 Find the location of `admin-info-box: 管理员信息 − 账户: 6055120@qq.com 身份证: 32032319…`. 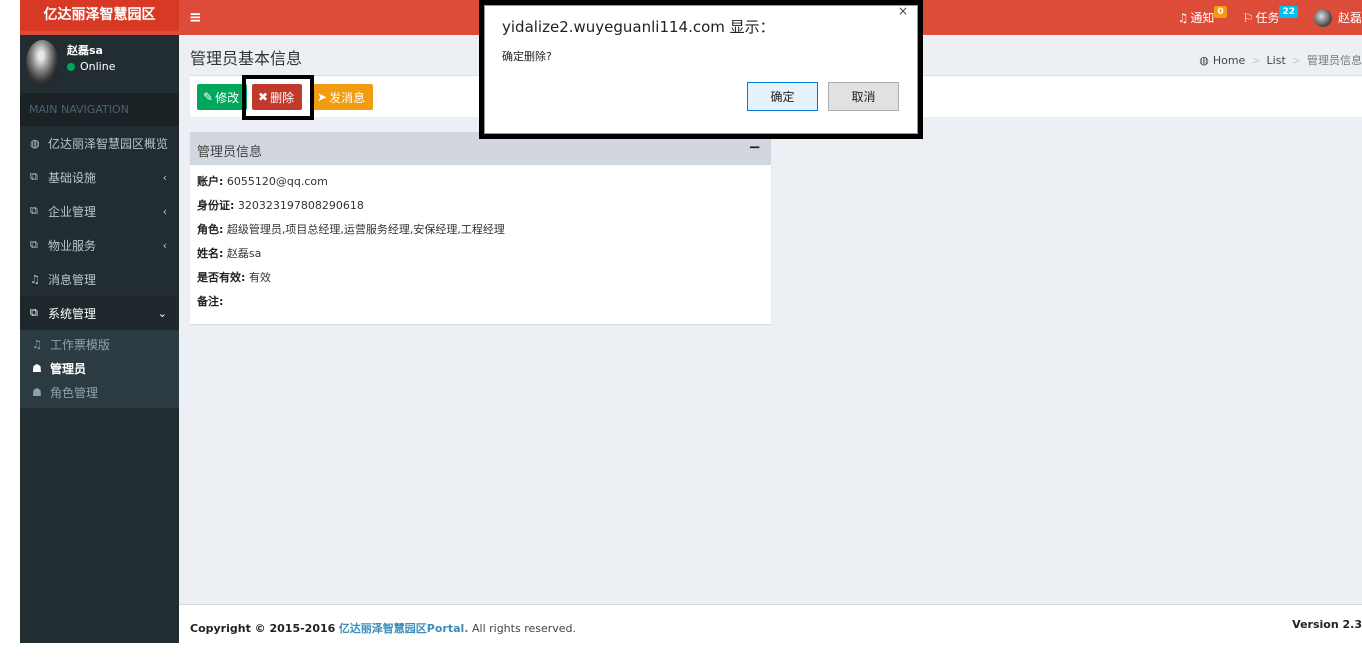

admin-info-box: 管理员信息 − 账户: 6055120@qq.com 身份证: 32032319… is located at coordinates (480, 228).